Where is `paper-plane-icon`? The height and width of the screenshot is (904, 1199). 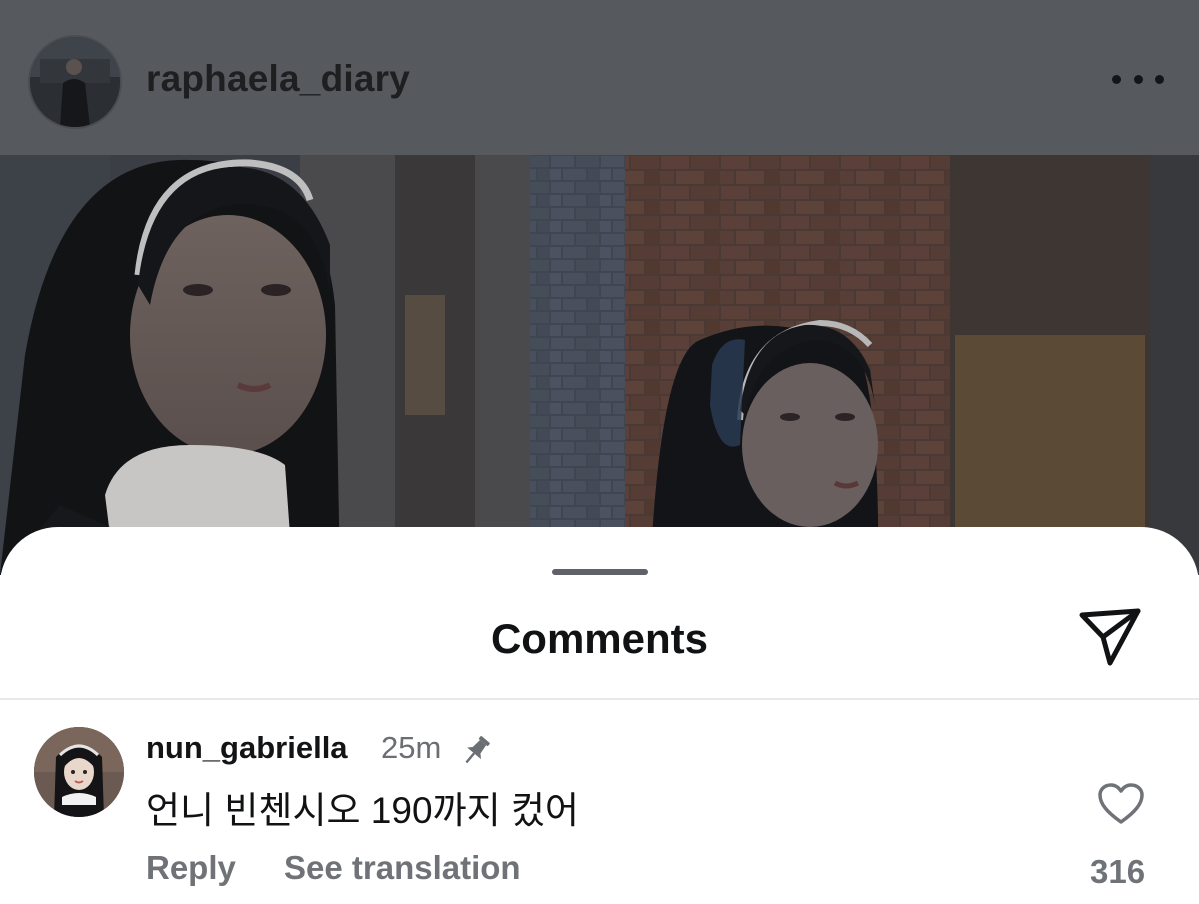 paper-plane-icon is located at coordinates (1110, 637).